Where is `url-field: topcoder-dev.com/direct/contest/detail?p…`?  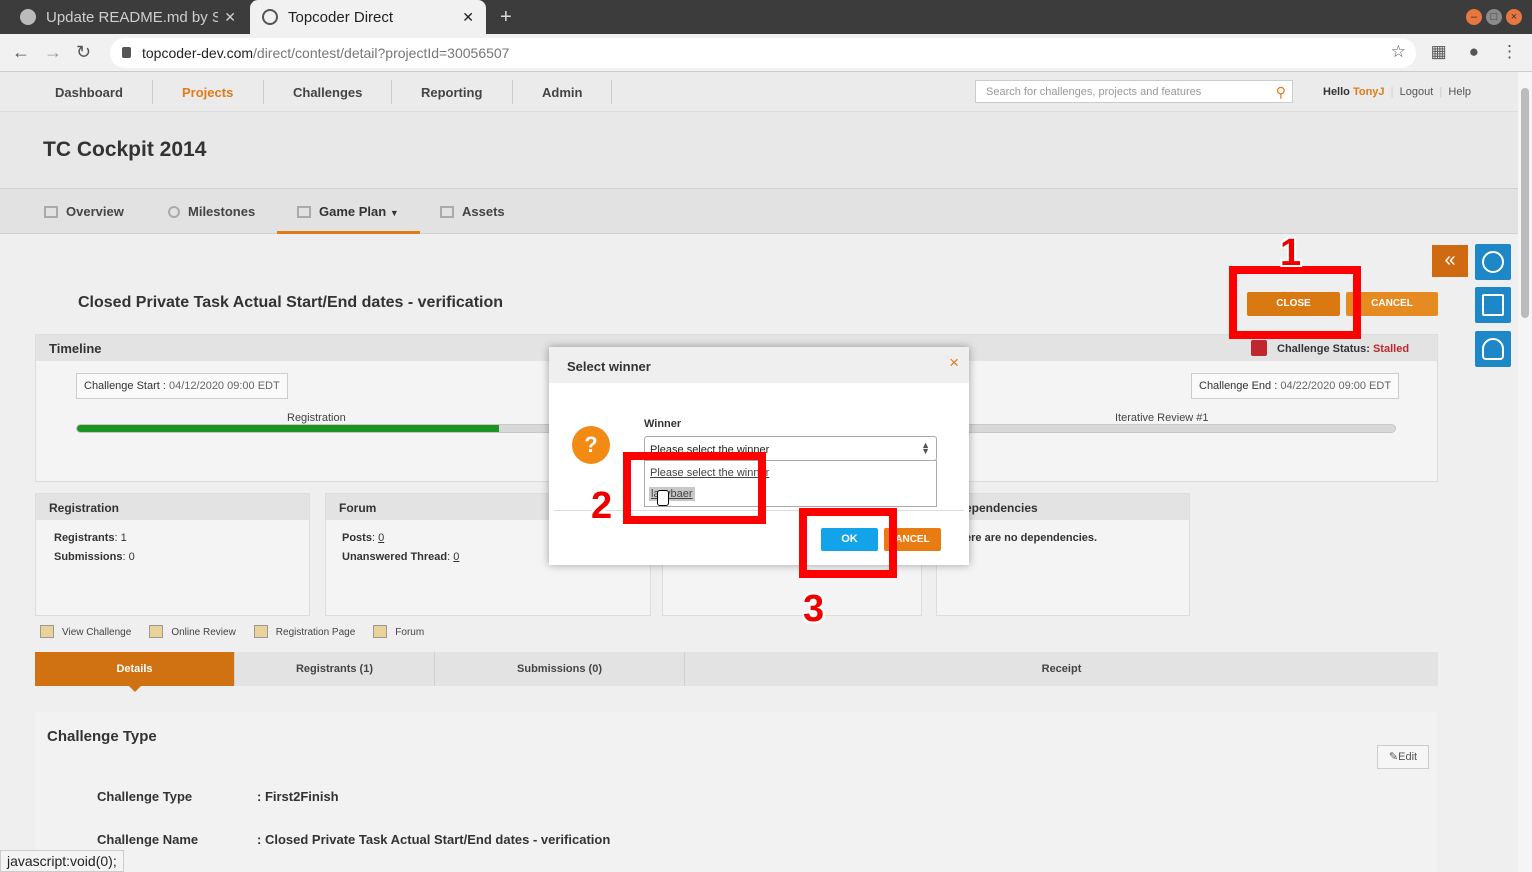
url-field: topcoder-dev.com/direct/contest/detail?p… is located at coordinates (763, 53).